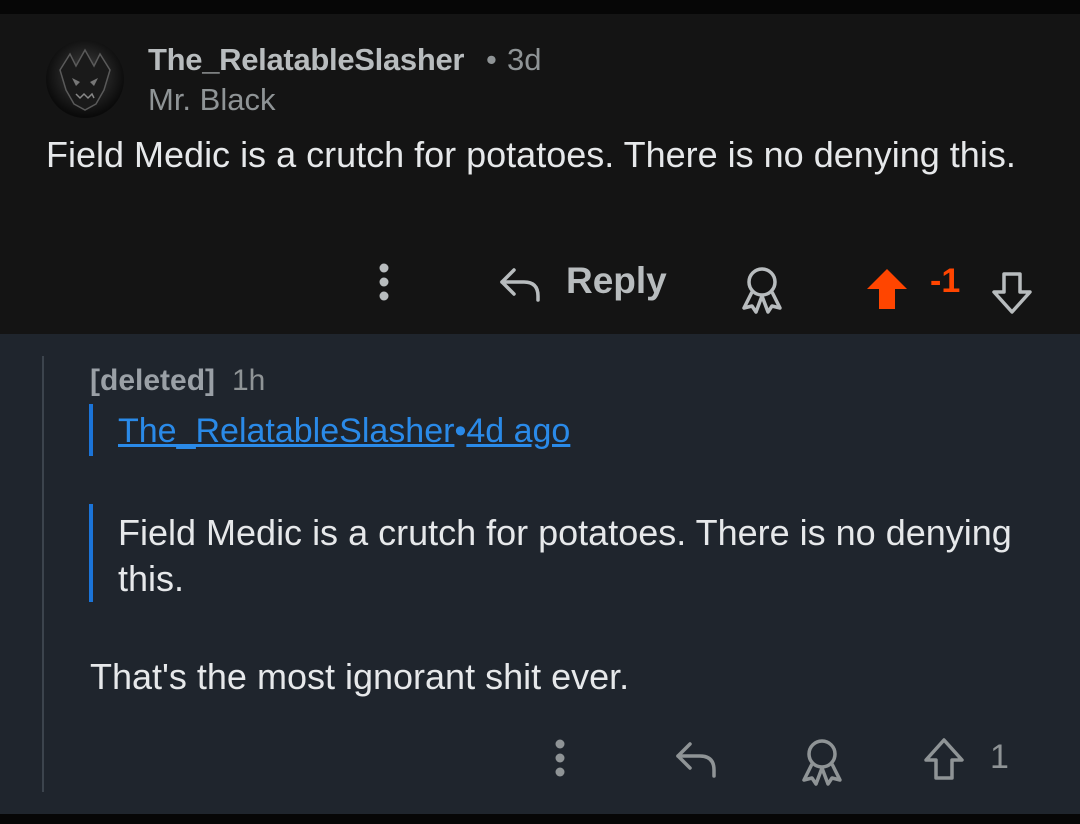 The width and height of the screenshot is (1080, 824). Describe the element at coordinates (945, 281) in the screenshot. I see `vote-count: -1` at that location.